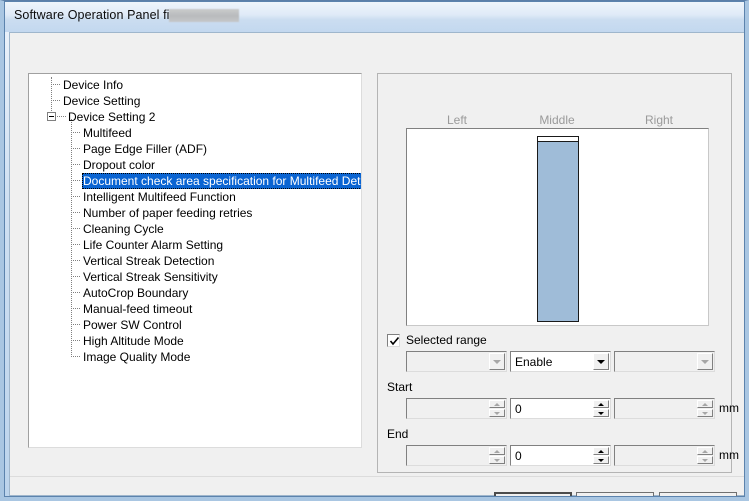  I want to click on start-middle-spin-buttons, so click(601, 408).